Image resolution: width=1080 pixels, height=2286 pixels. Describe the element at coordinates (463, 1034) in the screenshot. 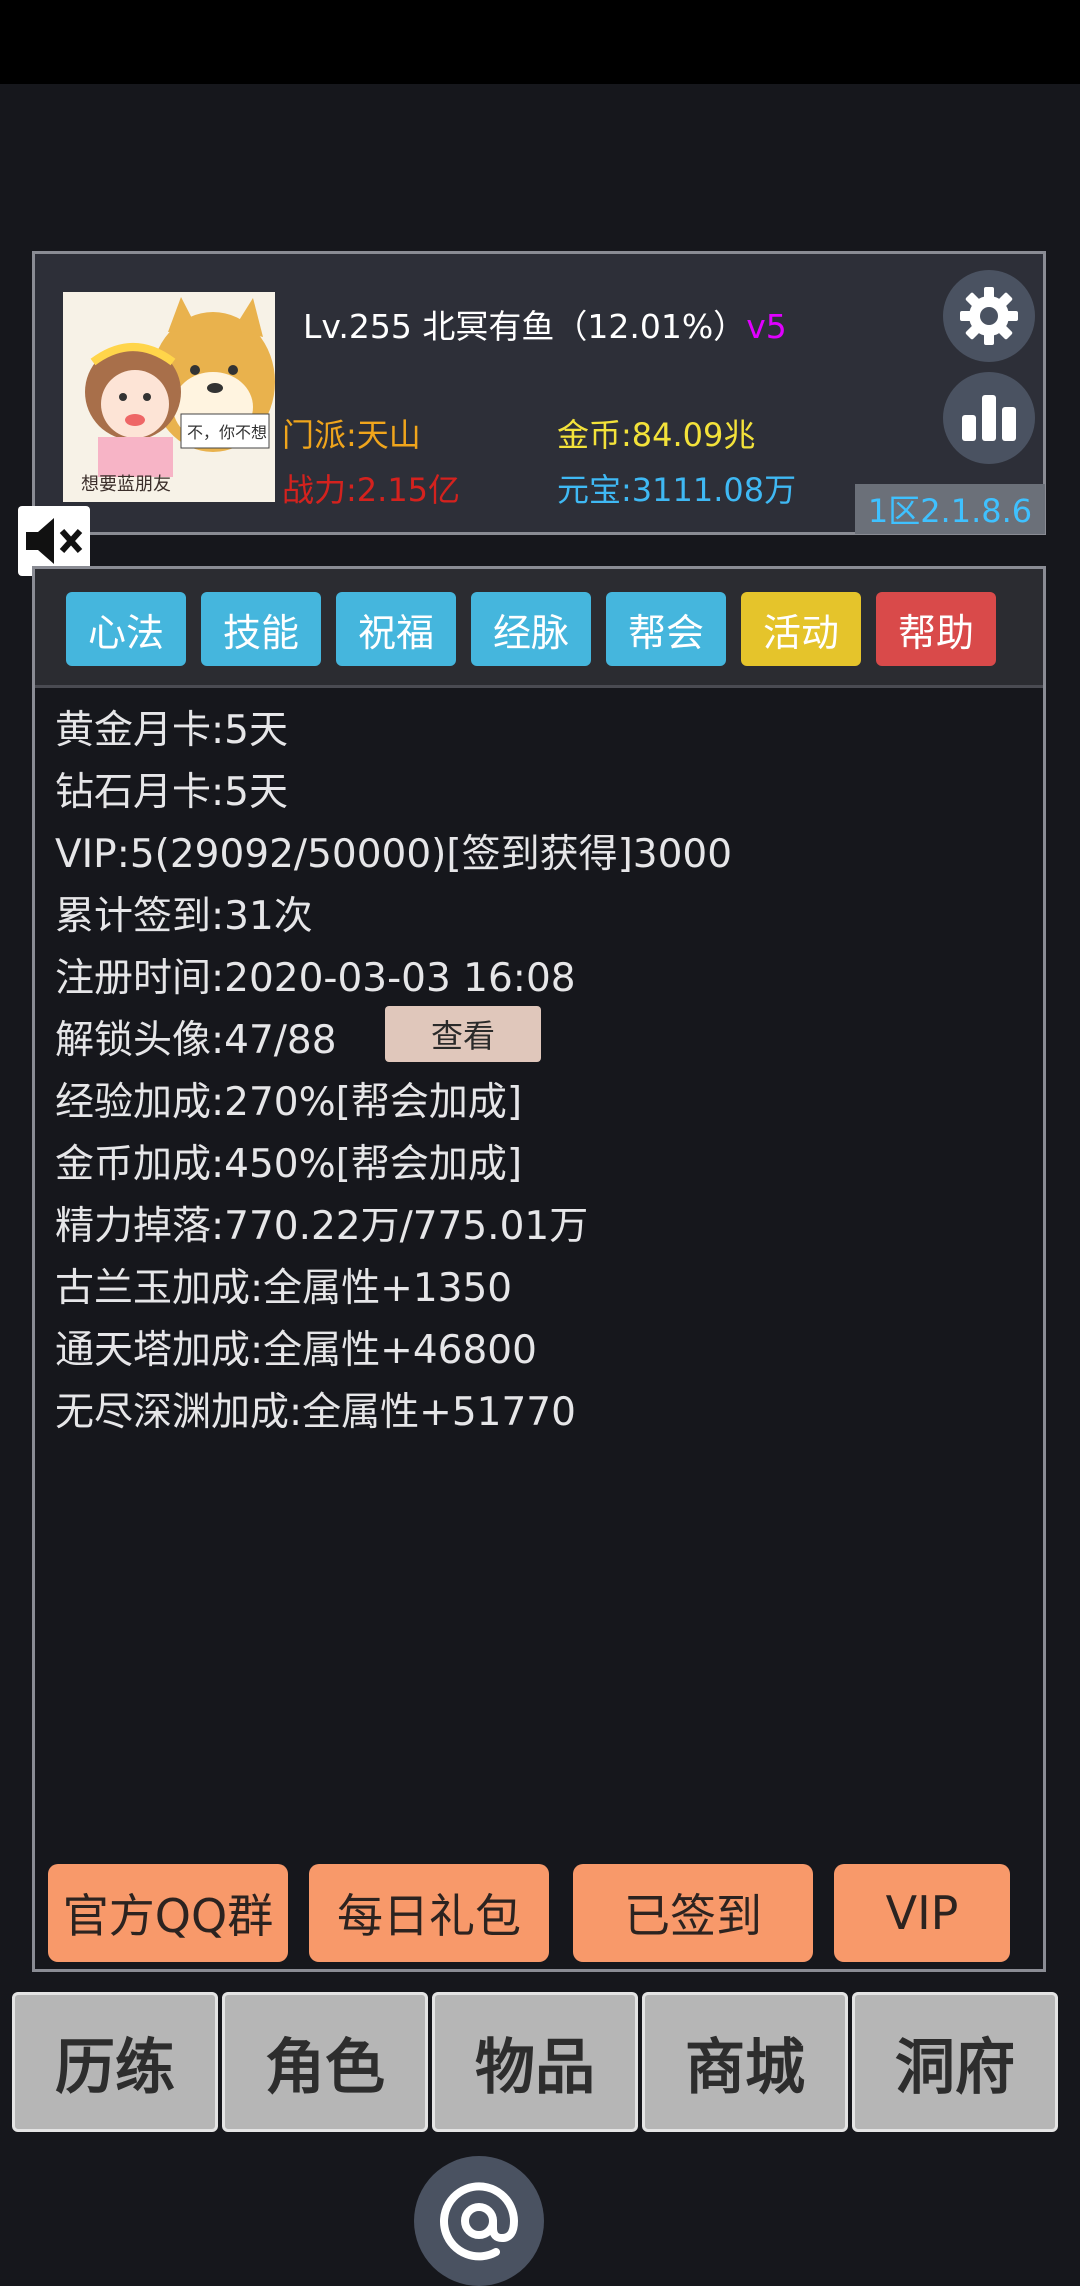

I see `view-avatars-button: 查看` at that location.